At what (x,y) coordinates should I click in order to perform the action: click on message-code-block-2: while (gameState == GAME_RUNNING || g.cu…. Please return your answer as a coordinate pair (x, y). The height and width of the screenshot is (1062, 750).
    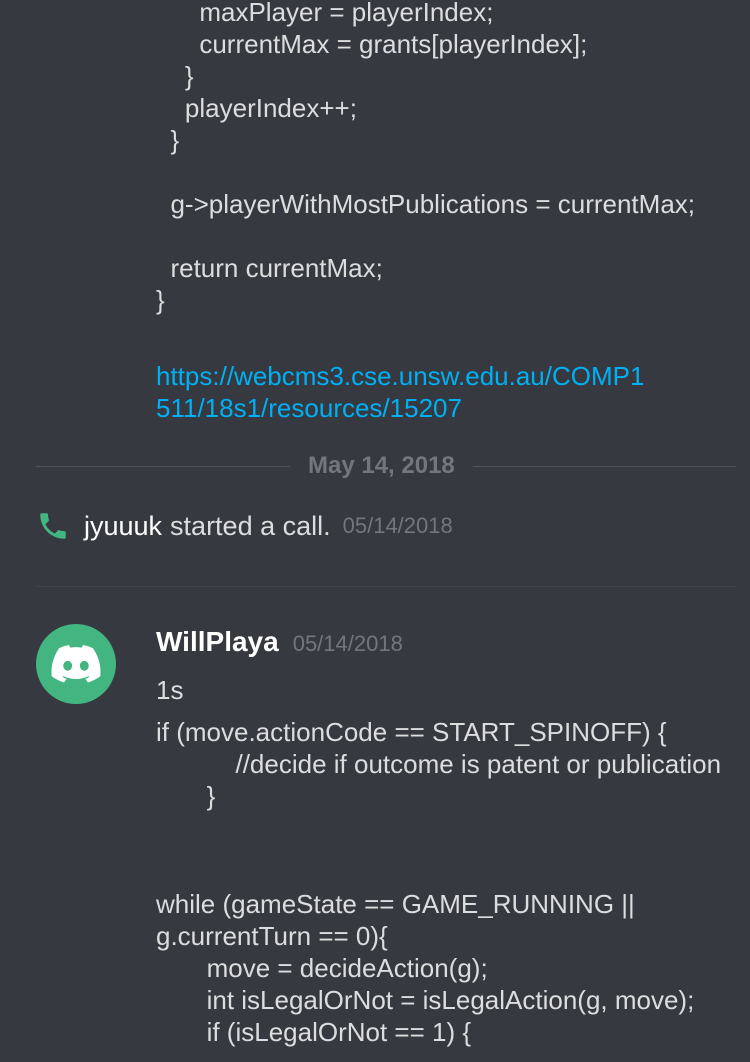
    Looking at the image, I should click on (425, 968).